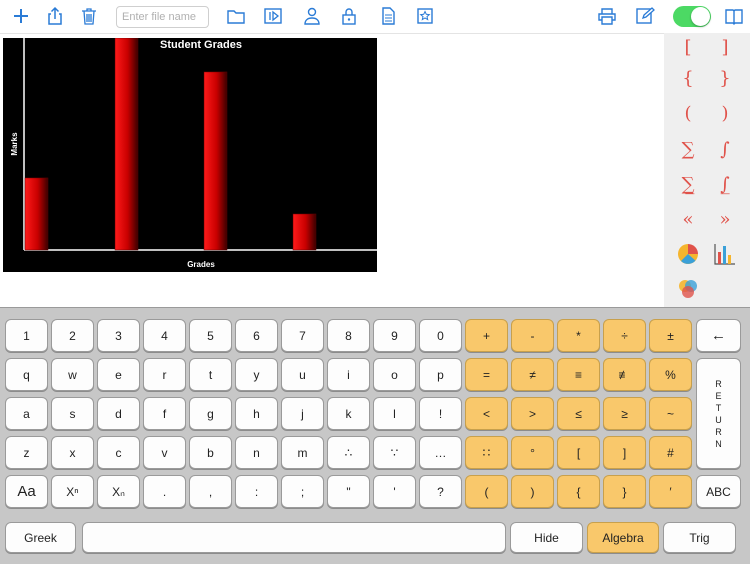 The height and width of the screenshot is (564, 750). Describe the element at coordinates (273, 16) in the screenshot. I see `play-icon` at that location.